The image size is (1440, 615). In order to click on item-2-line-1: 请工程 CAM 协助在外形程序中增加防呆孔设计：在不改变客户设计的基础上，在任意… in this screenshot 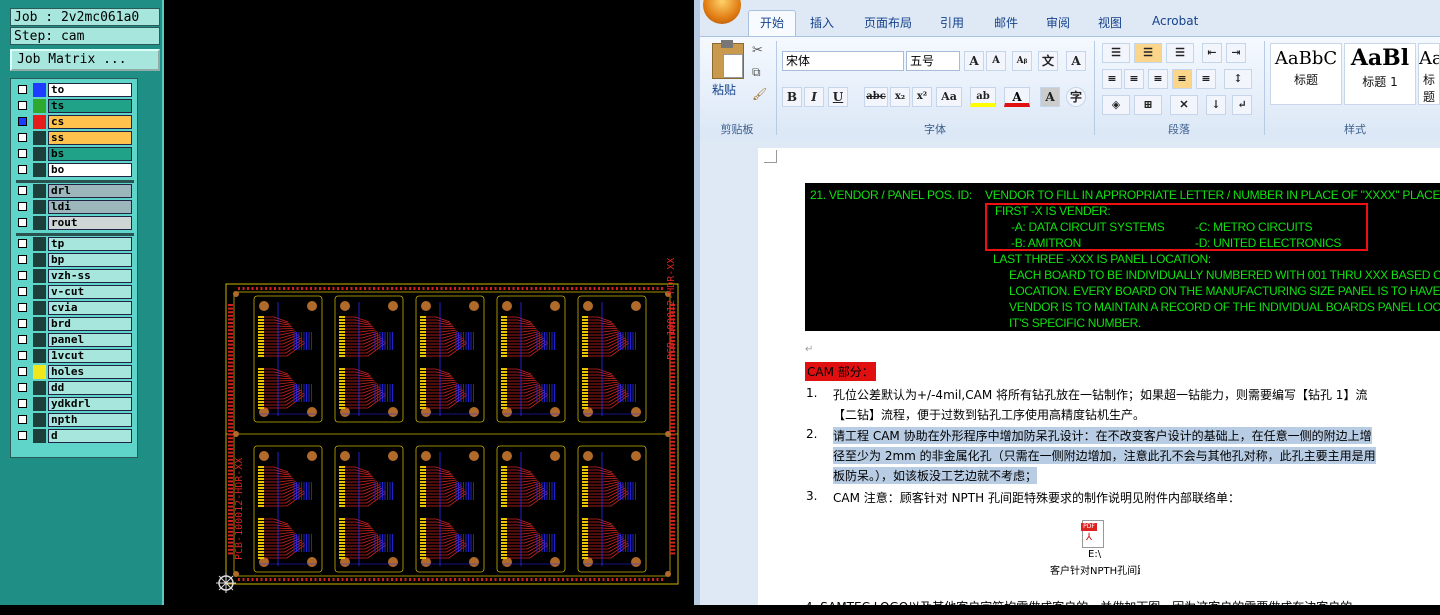, I will do `click(1102, 435)`.